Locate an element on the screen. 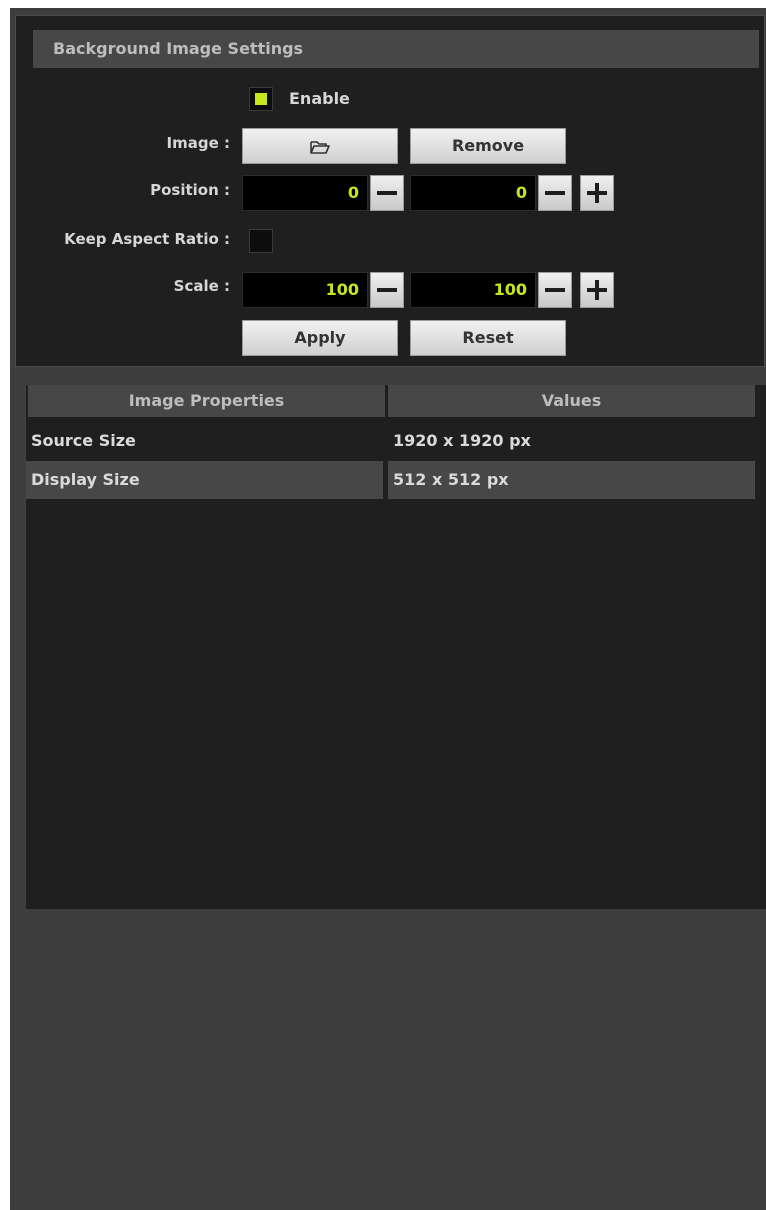 The image size is (766, 1210). folder-open-icon is located at coordinates (320, 147).